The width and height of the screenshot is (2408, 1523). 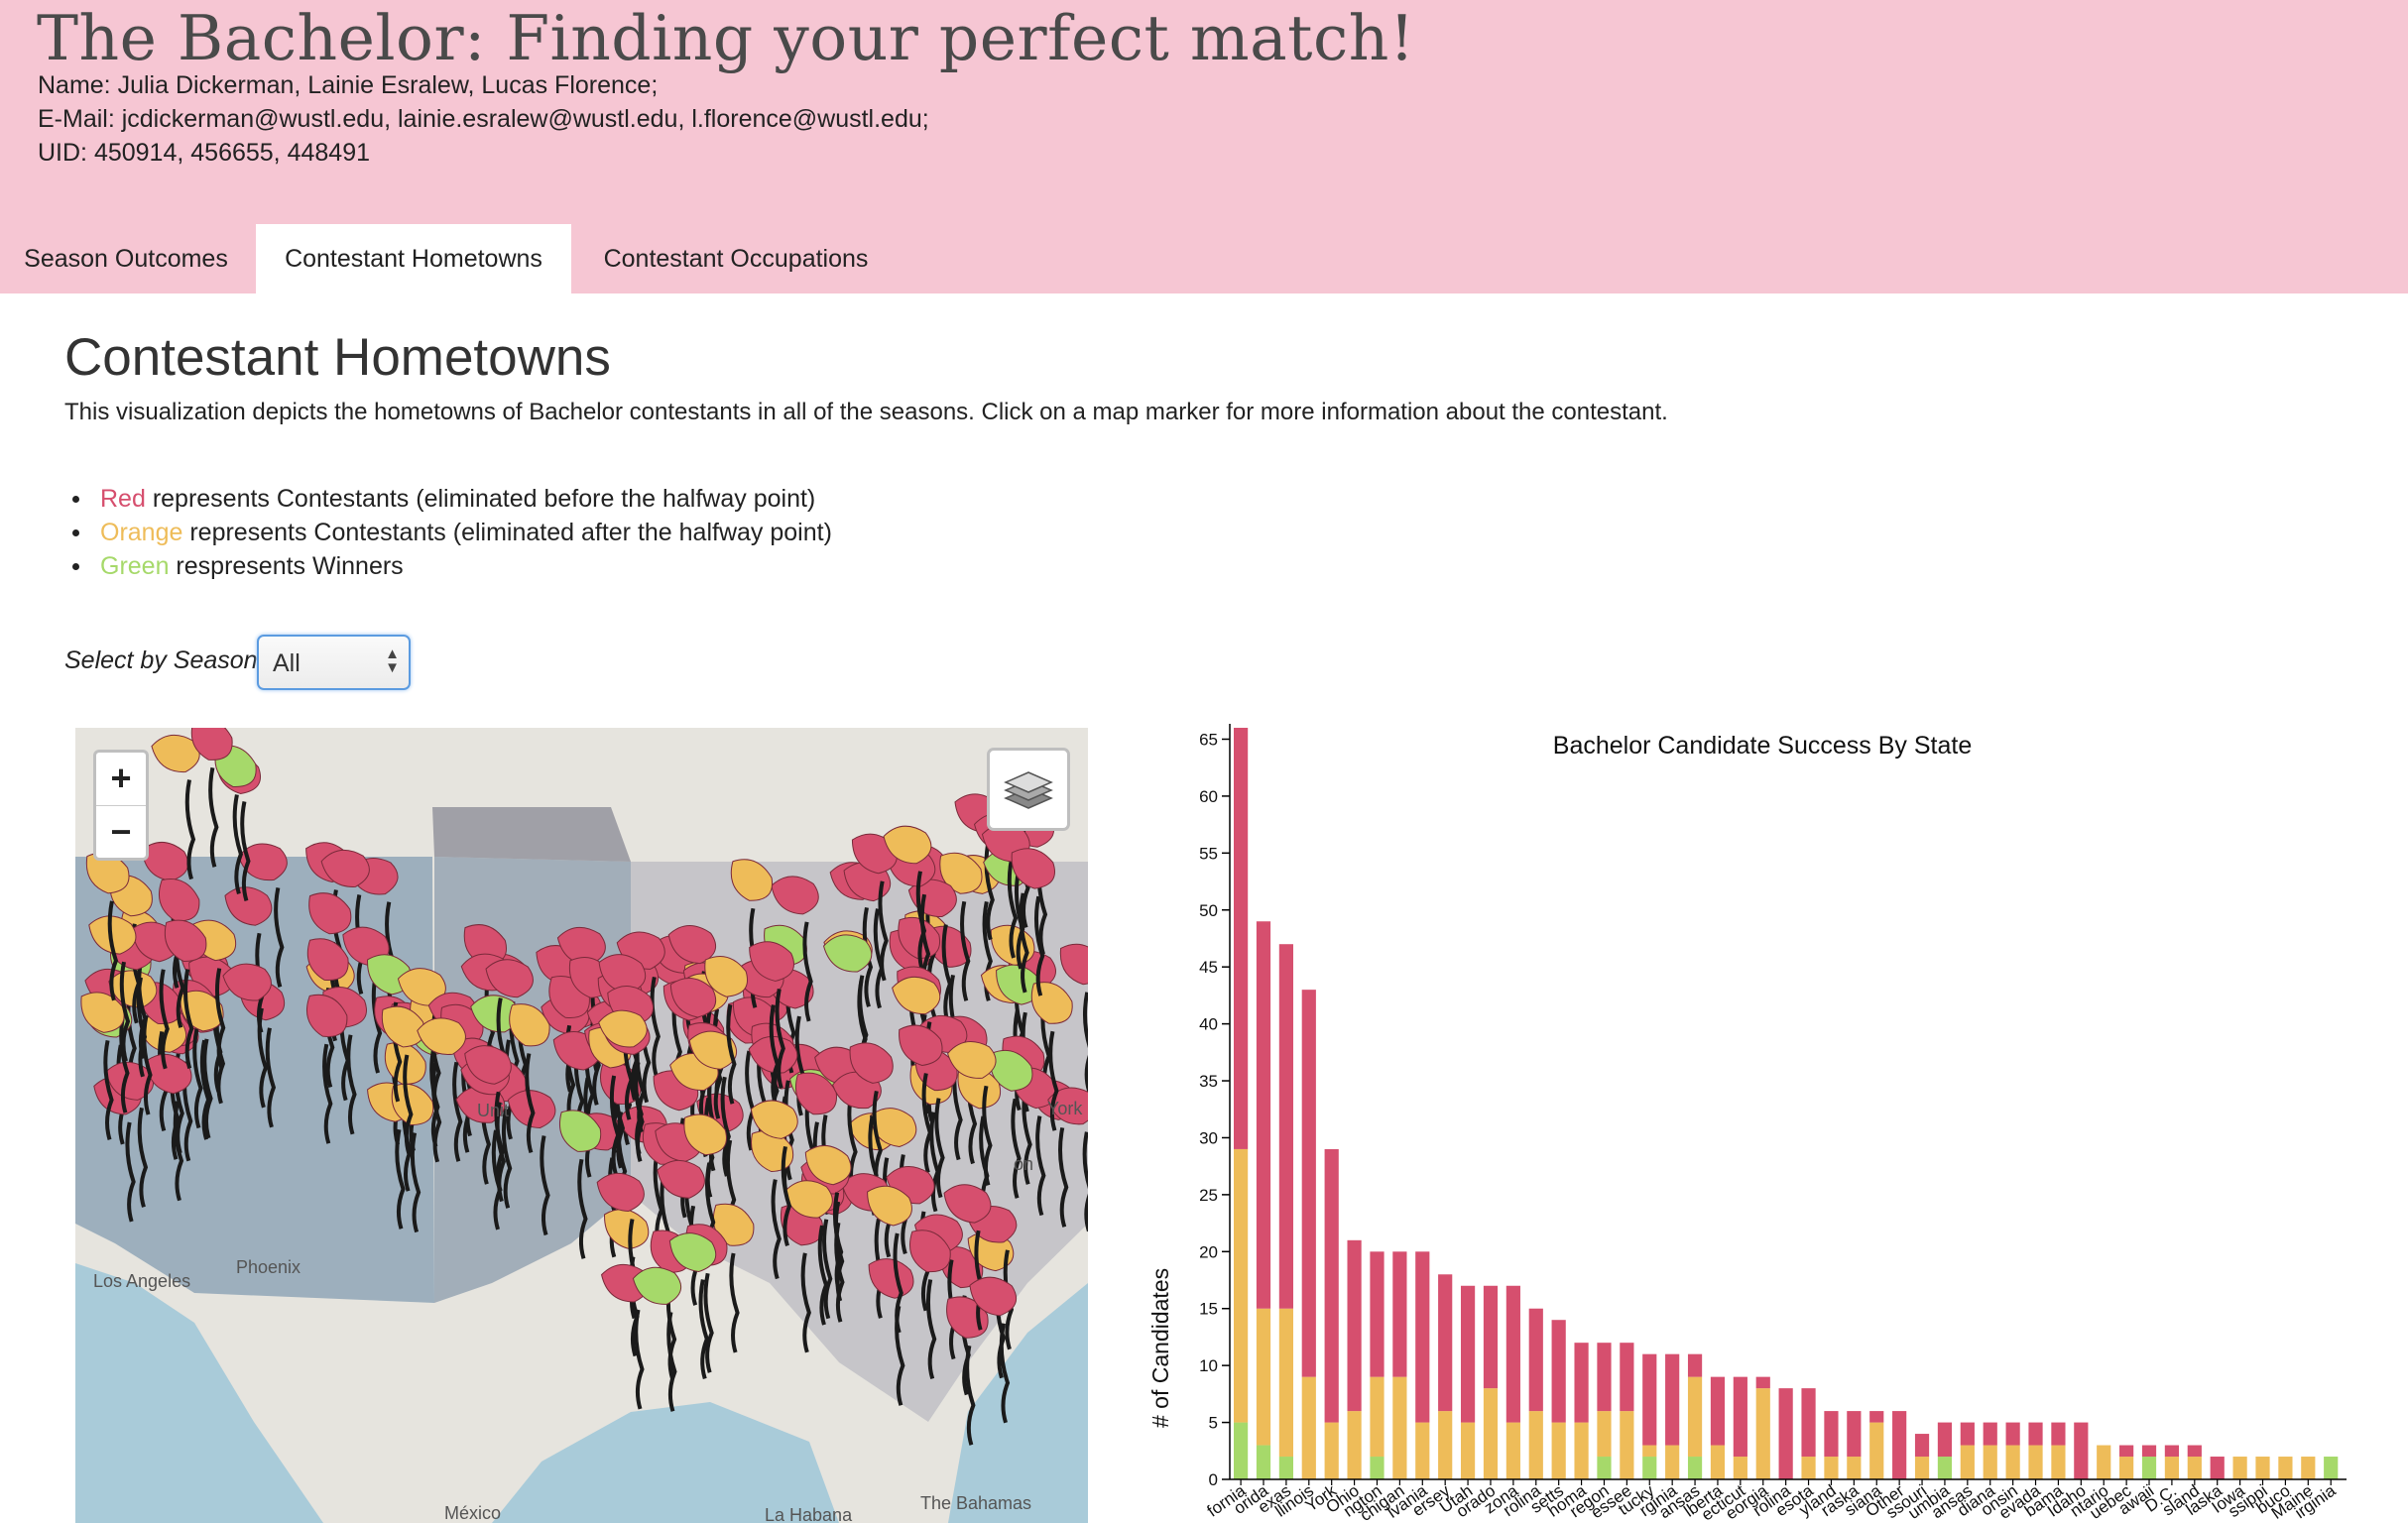 What do you see at coordinates (1214, 1479) in the screenshot?
I see `y-tick-label: 0` at bounding box center [1214, 1479].